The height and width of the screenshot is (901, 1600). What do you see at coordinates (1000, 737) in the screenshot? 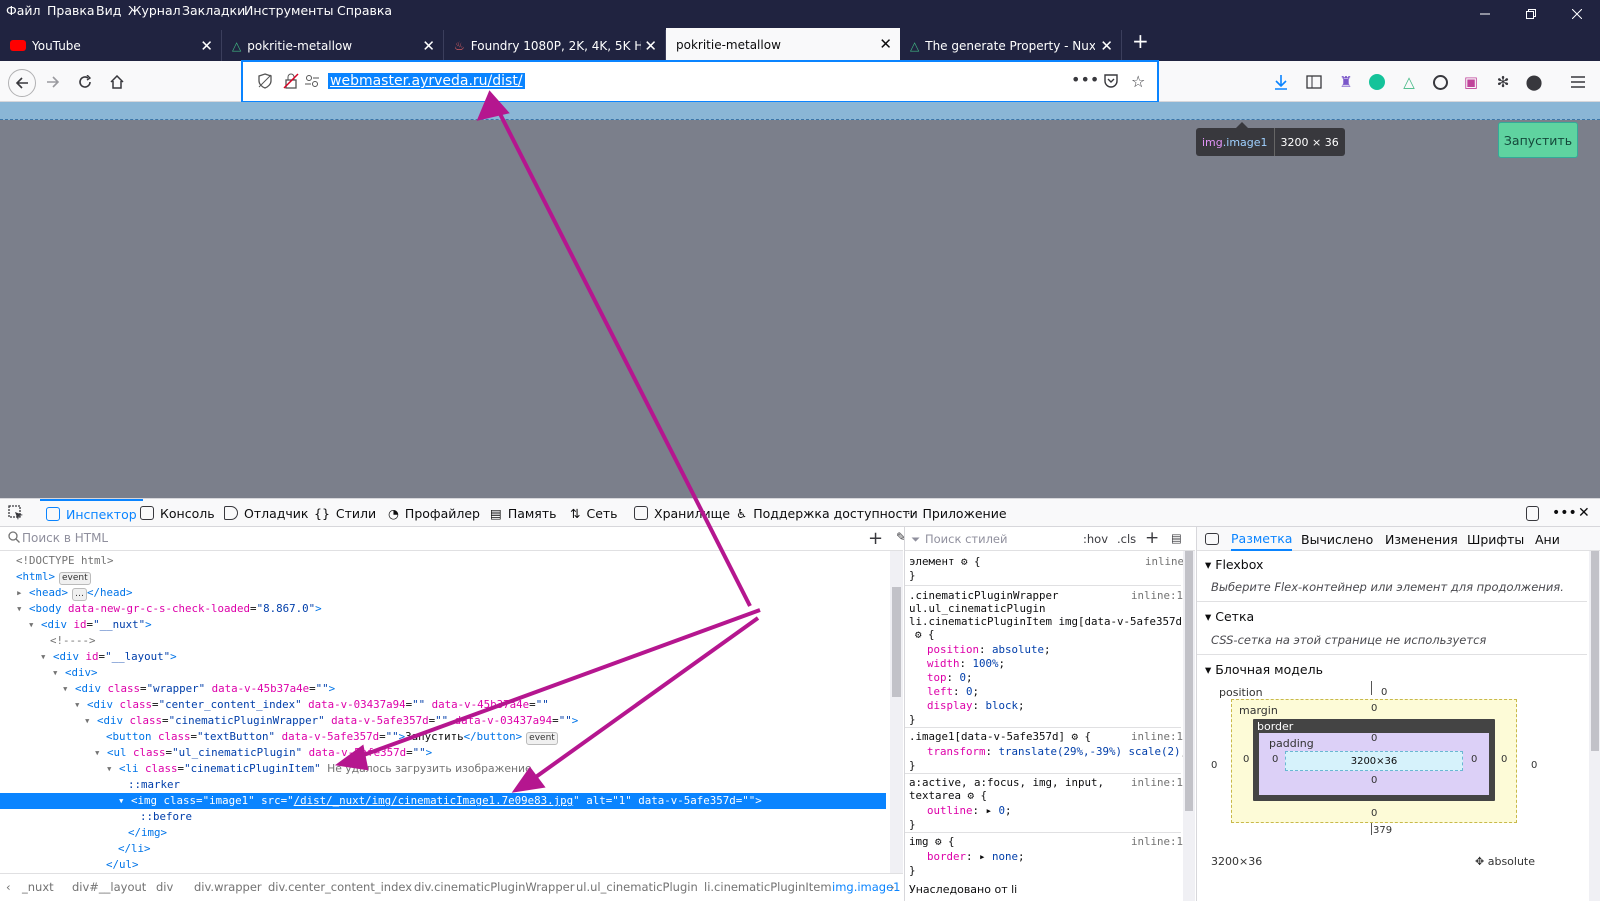
I see `rule-selector: .image1[data-v-5afe357d] ⚙ {` at bounding box center [1000, 737].